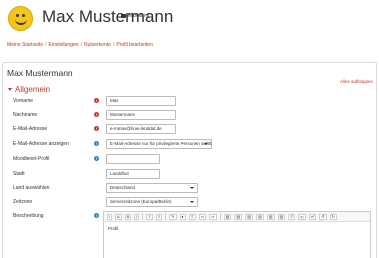  Describe the element at coordinates (109, 216) in the screenshot. I see `info-button: i` at that location.